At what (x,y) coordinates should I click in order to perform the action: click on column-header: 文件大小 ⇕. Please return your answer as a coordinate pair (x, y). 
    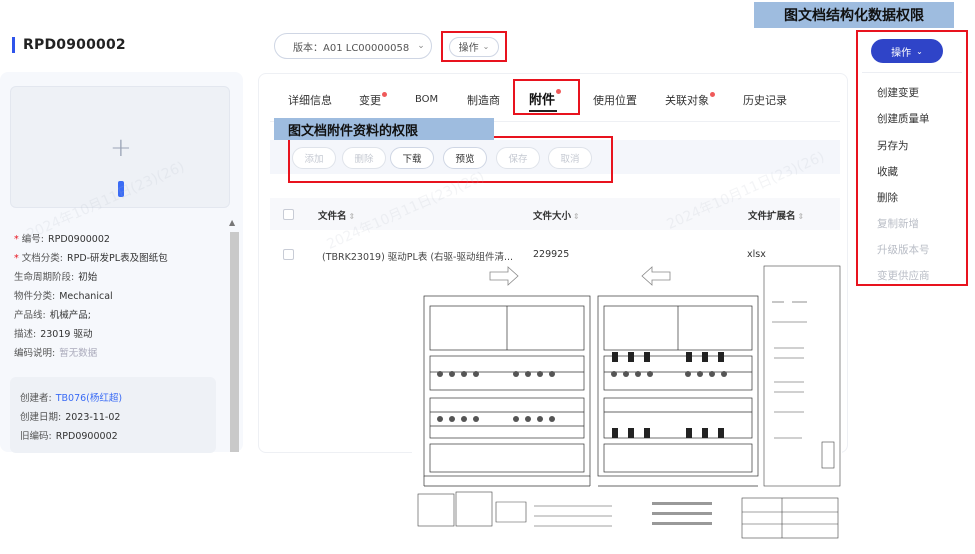
    Looking at the image, I should click on (556, 215).